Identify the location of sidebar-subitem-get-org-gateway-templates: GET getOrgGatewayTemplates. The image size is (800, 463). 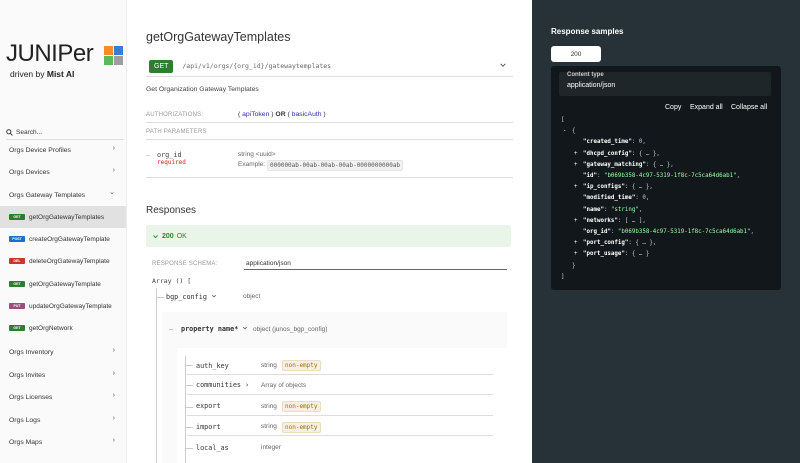
(63, 217).